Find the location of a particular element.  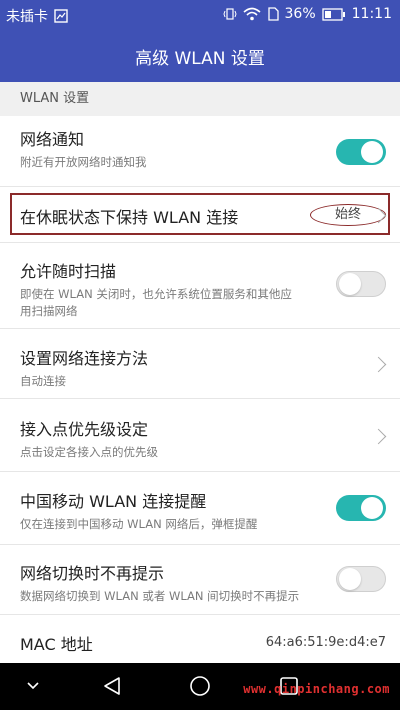

connection-method-title: 设置网络连接方法 is located at coordinates (84, 358).